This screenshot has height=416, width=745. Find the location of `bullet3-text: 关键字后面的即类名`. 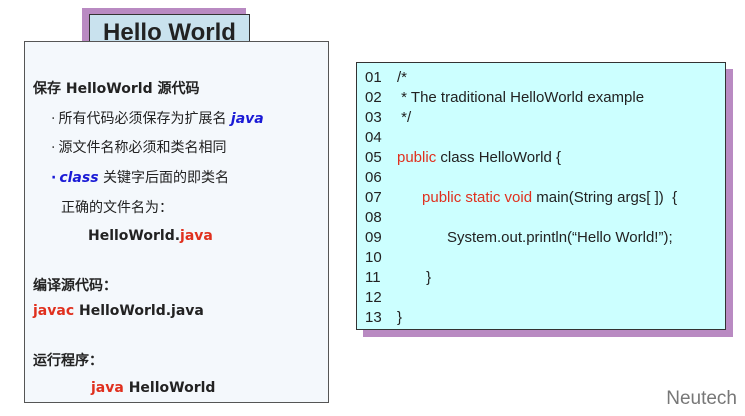

bullet3-text: 关键字后面的即类名 is located at coordinates (163, 178).